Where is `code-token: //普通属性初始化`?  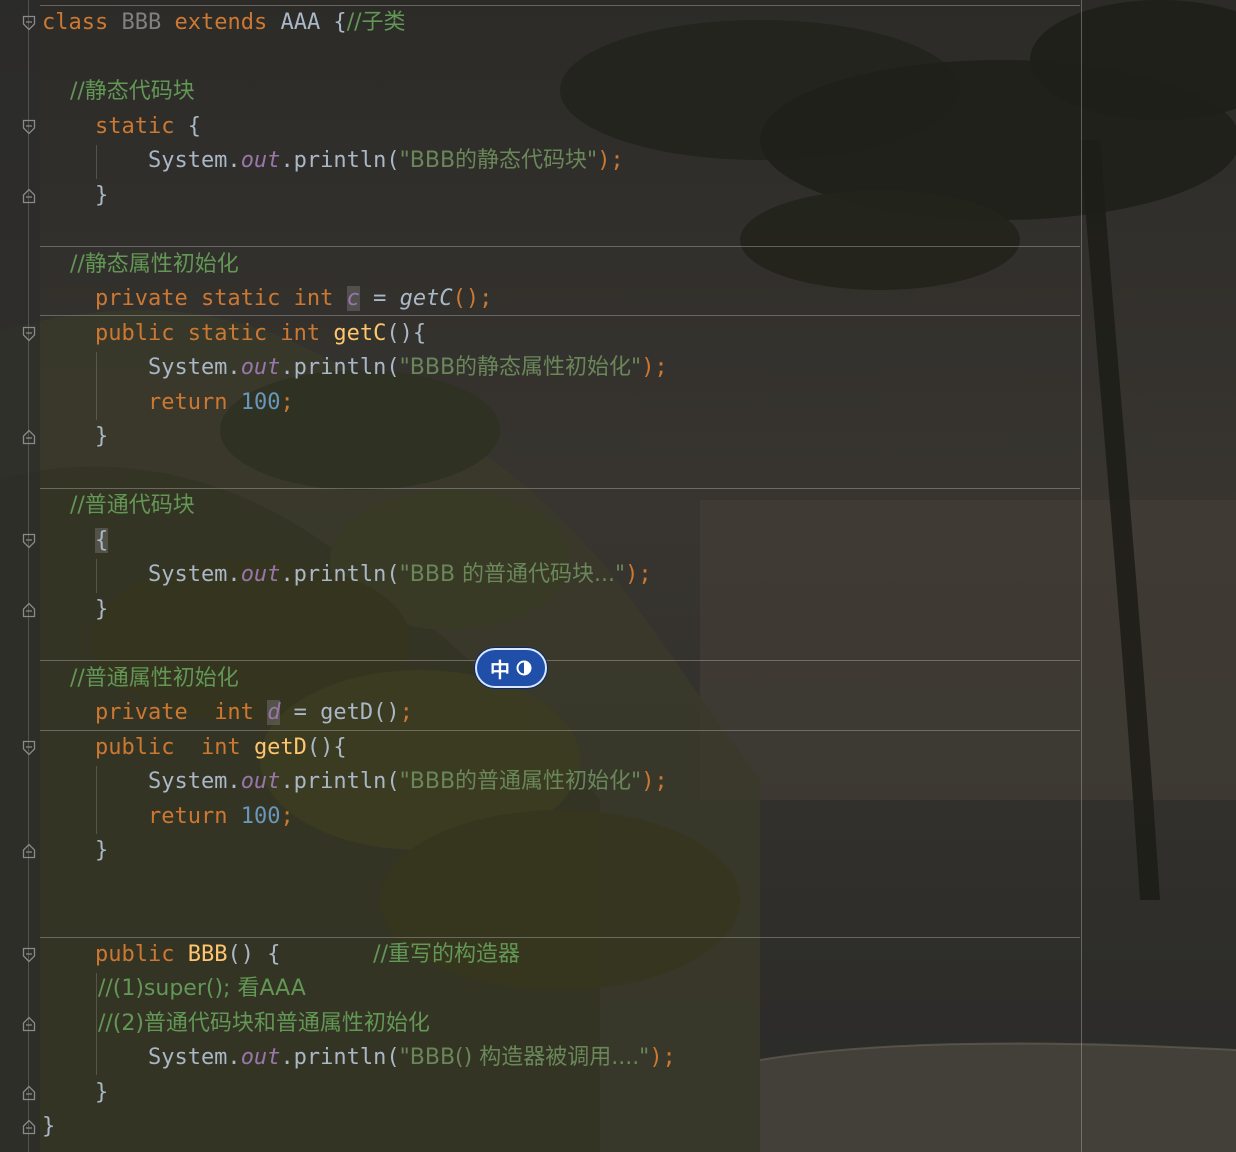
code-token: //普通属性初始化 is located at coordinates (140, 678).